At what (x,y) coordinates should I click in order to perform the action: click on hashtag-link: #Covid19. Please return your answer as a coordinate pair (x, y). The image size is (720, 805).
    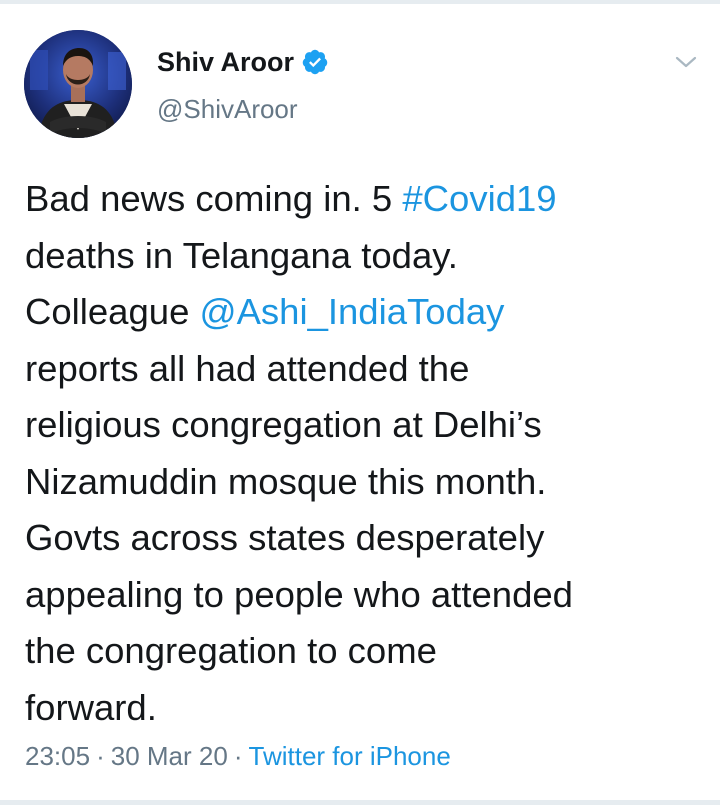
    Looking at the image, I should click on (479, 198).